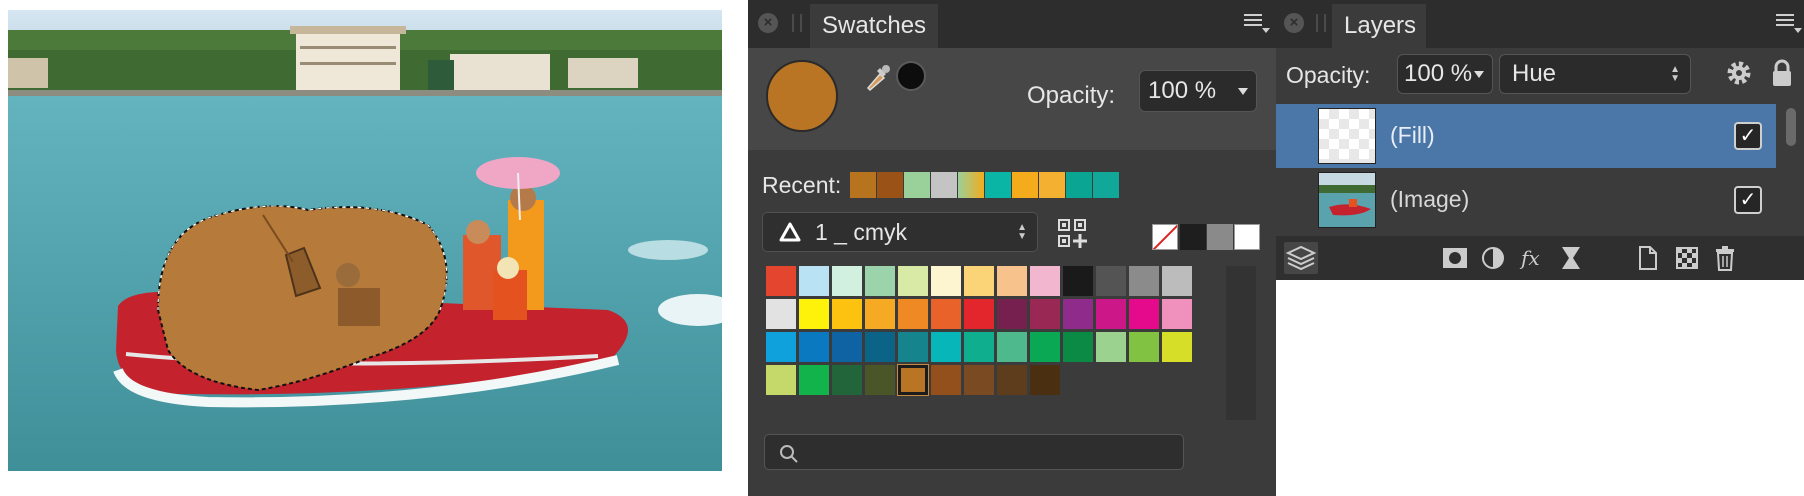 This screenshot has width=1804, height=496. Describe the element at coordinates (1198, 91) in the screenshot. I see `opacity-dropdown: 100 %` at that location.